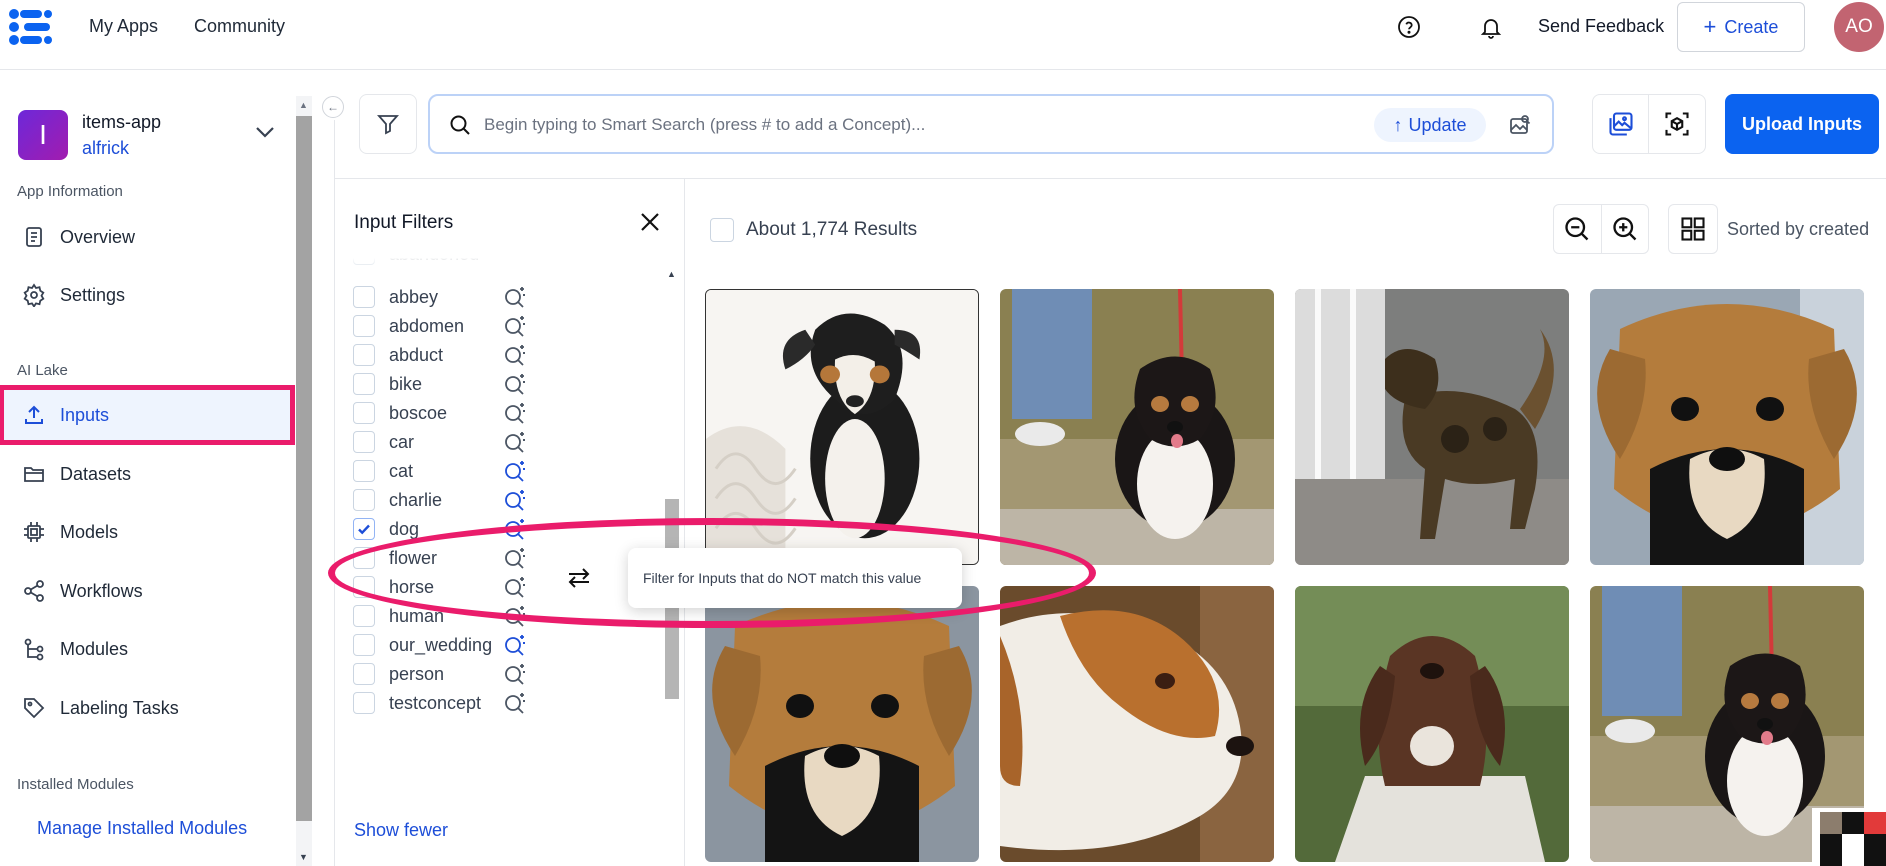  Describe the element at coordinates (722, 230) in the screenshot. I see `select-all-checkbox` at that location.